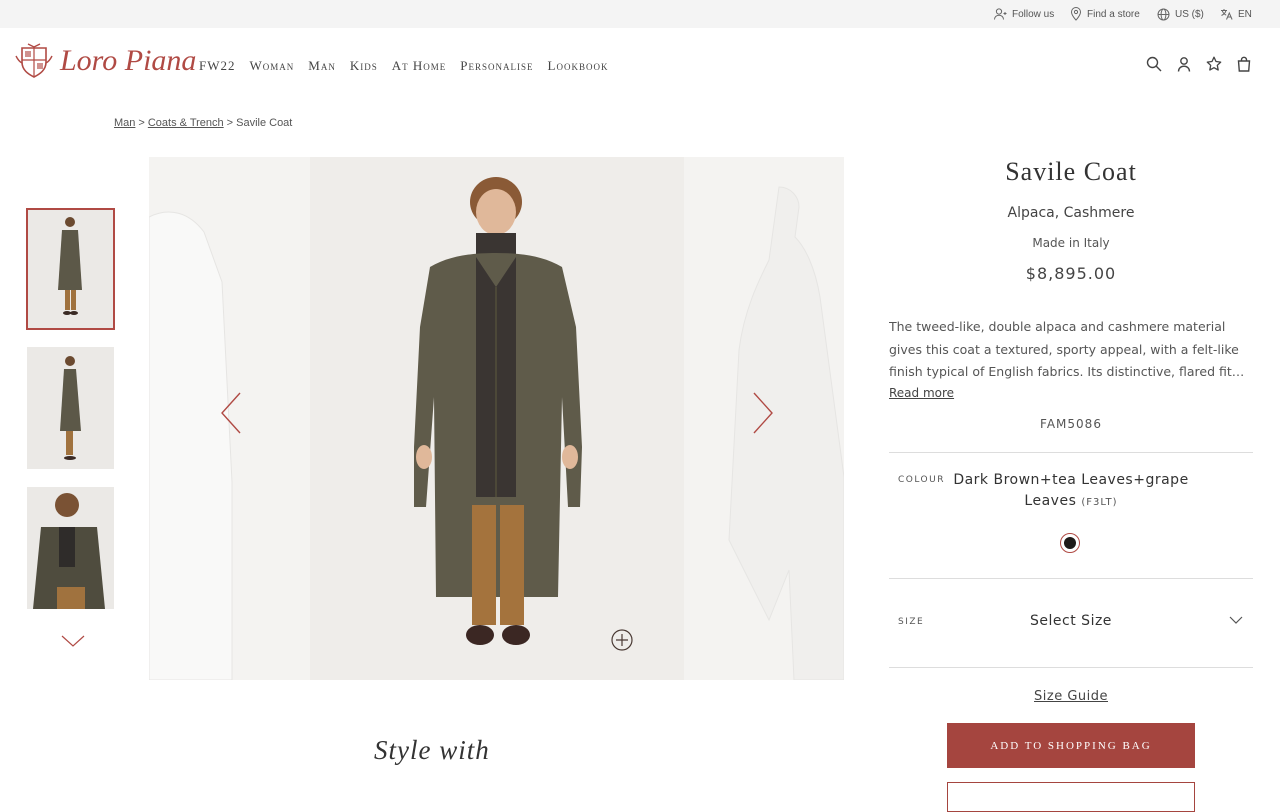  Describe the element at coordinates (1245, 14) in the screenshot. I see `language-label: EN` at that location.